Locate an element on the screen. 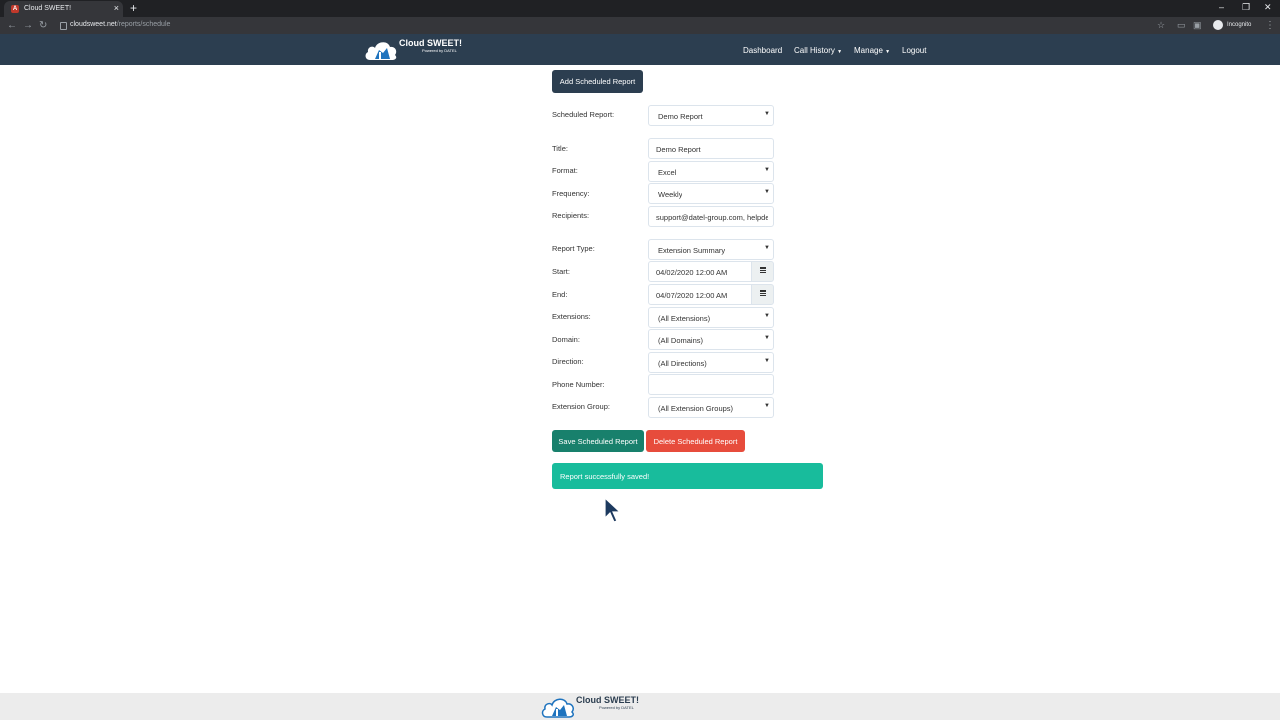 The width and height of the screenshot is (1280, 720). start-date-value: 04/02/2020 12:00 AM is located at coordinates (692, 272).